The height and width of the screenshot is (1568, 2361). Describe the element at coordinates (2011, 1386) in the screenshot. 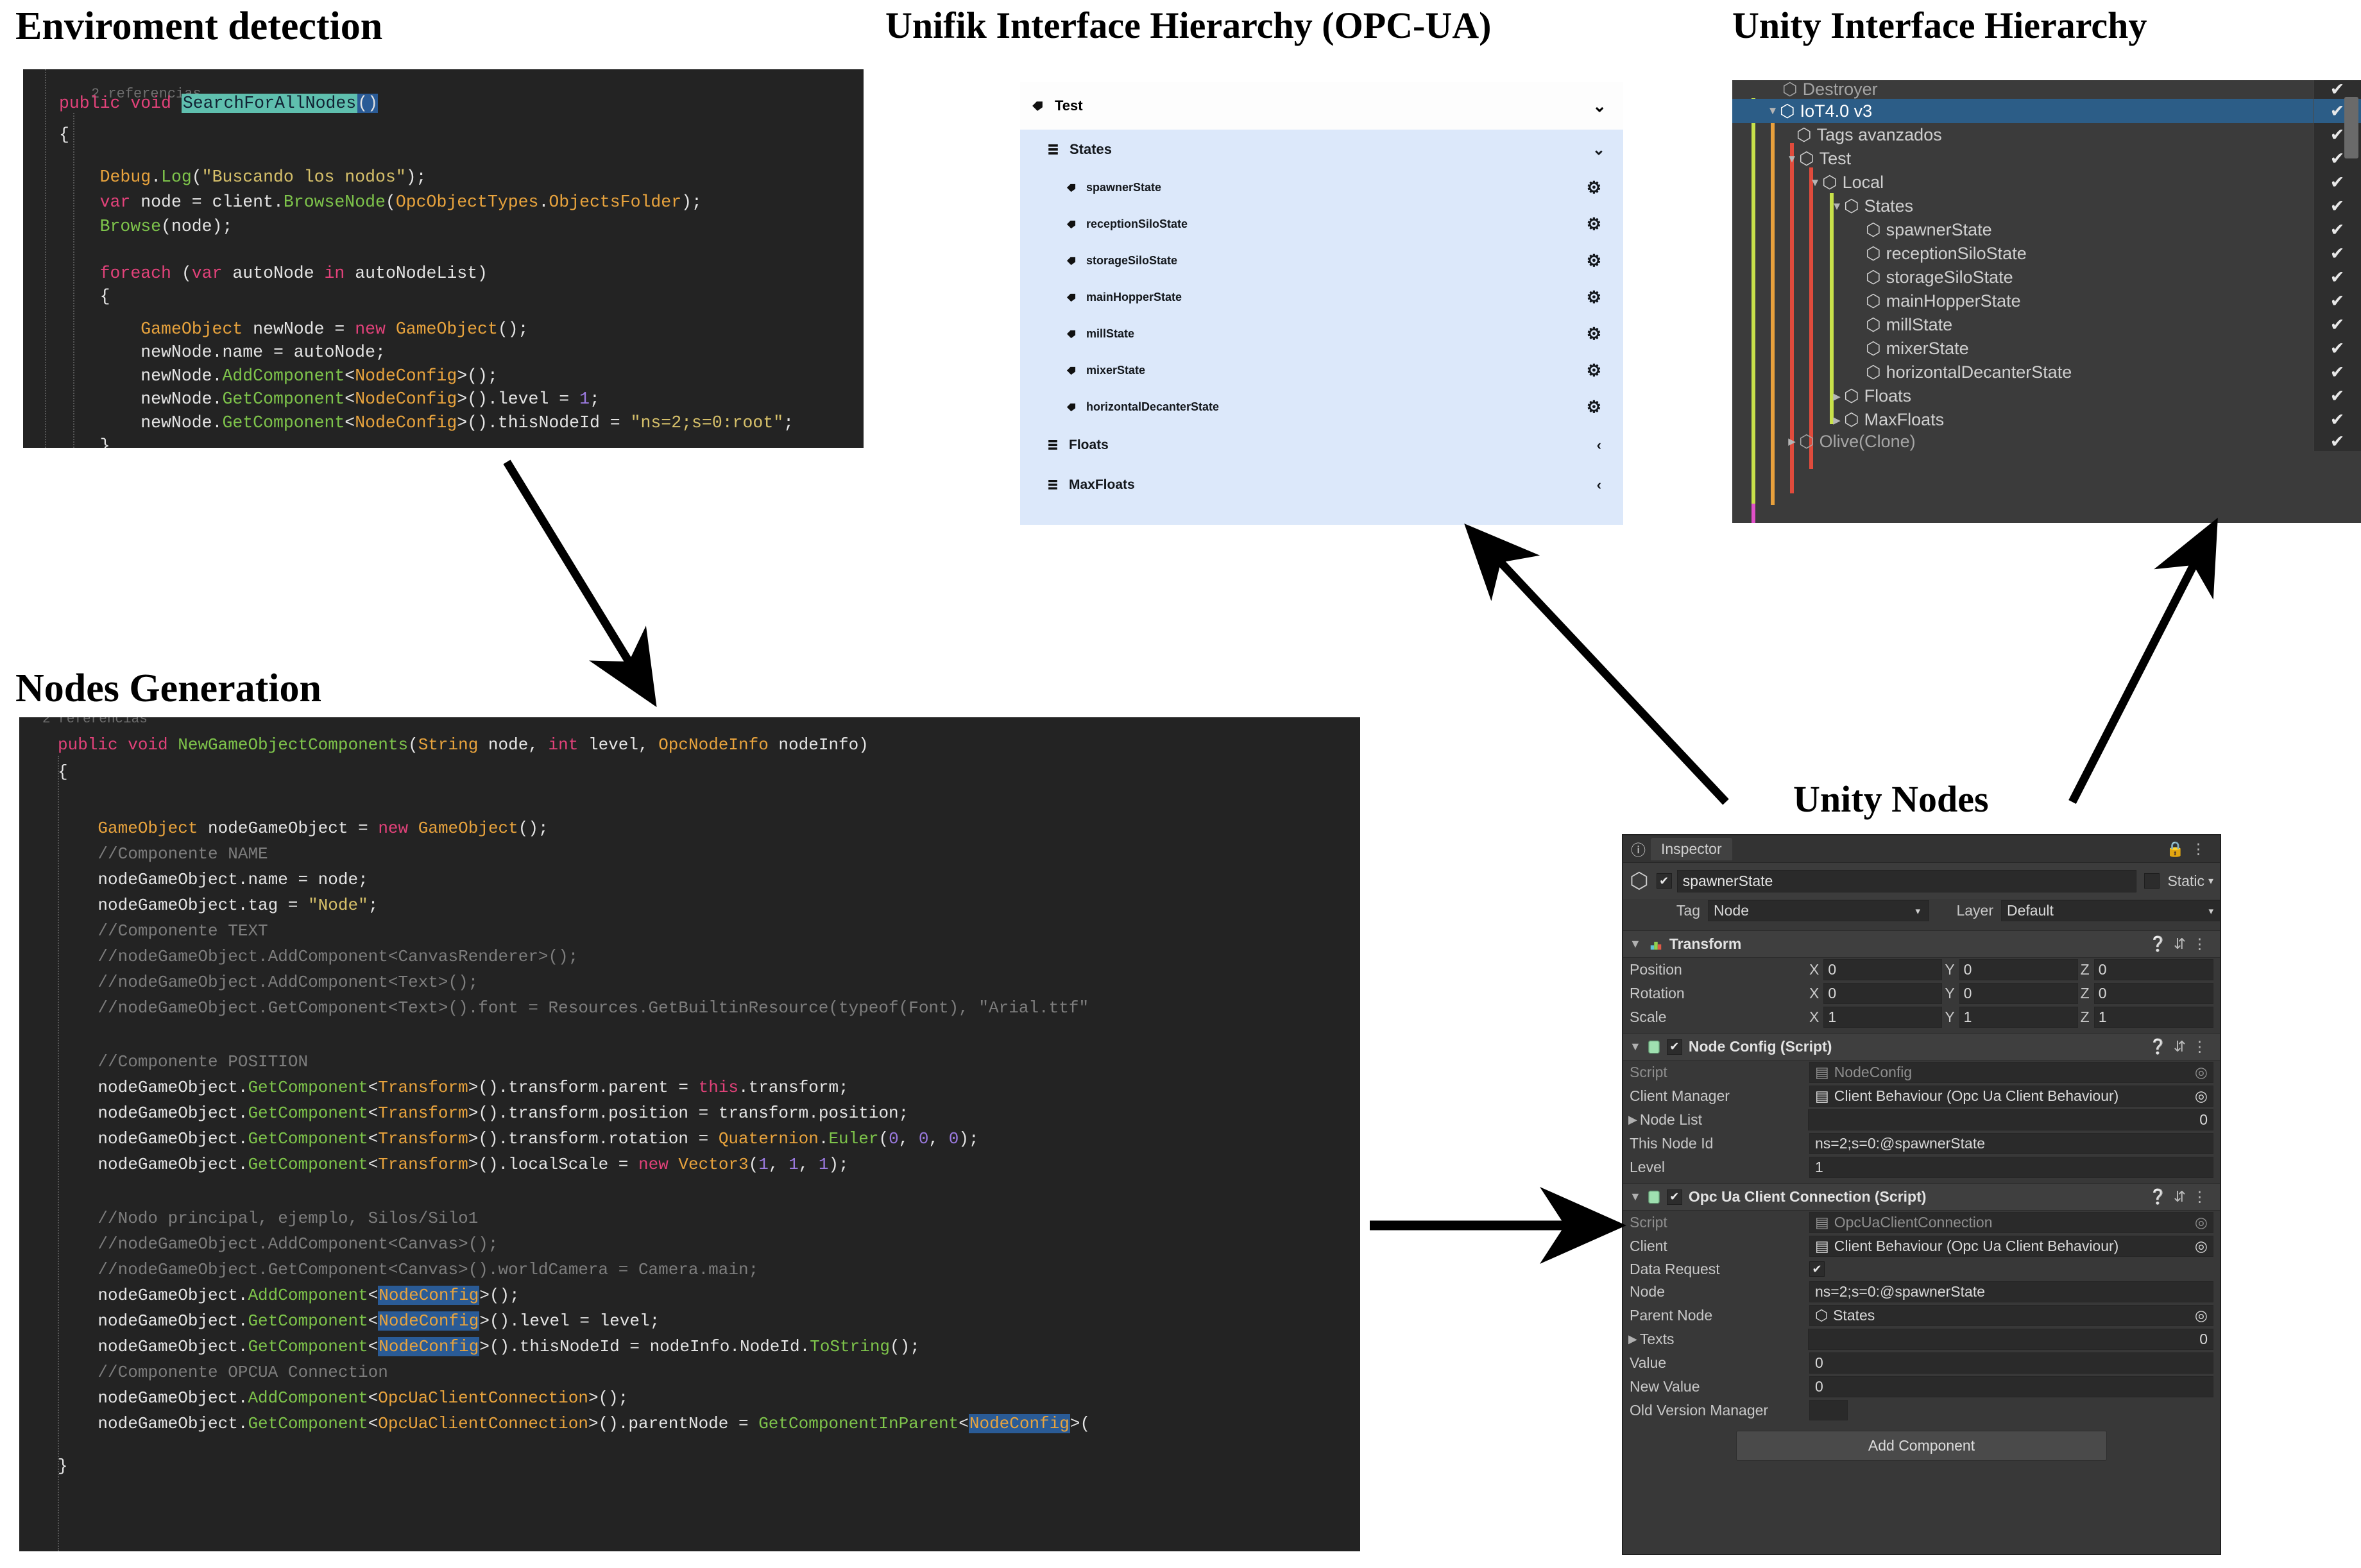

I see `new-value-input: 0` at that location.